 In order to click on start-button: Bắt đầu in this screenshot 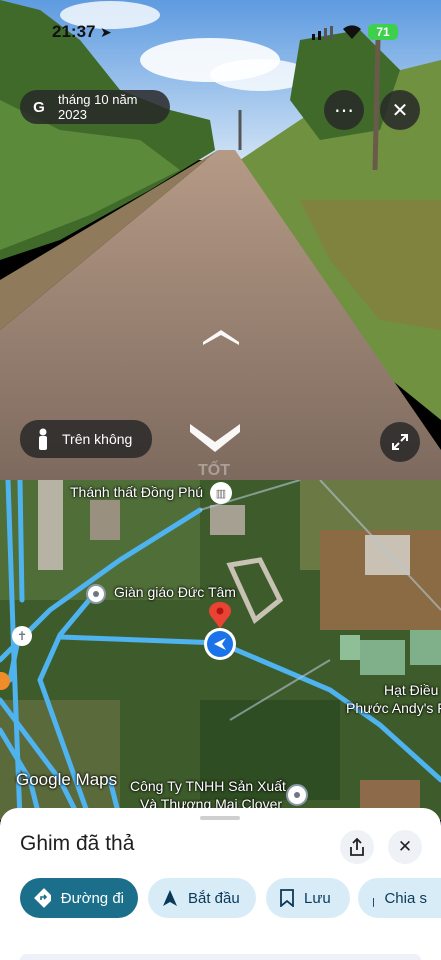, I will do `click(202, 898)`.